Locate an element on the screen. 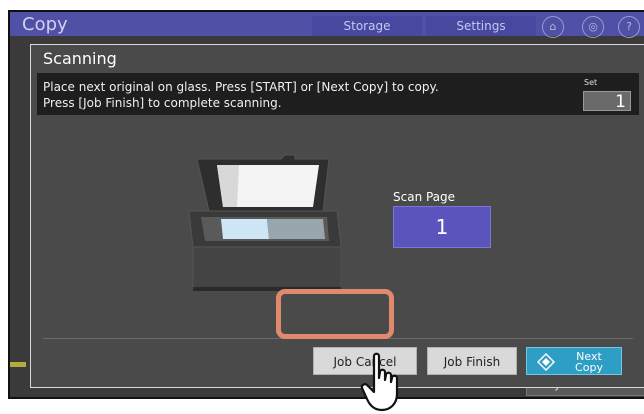  scan-page-count: 1 is located at coordinates (442, 227).